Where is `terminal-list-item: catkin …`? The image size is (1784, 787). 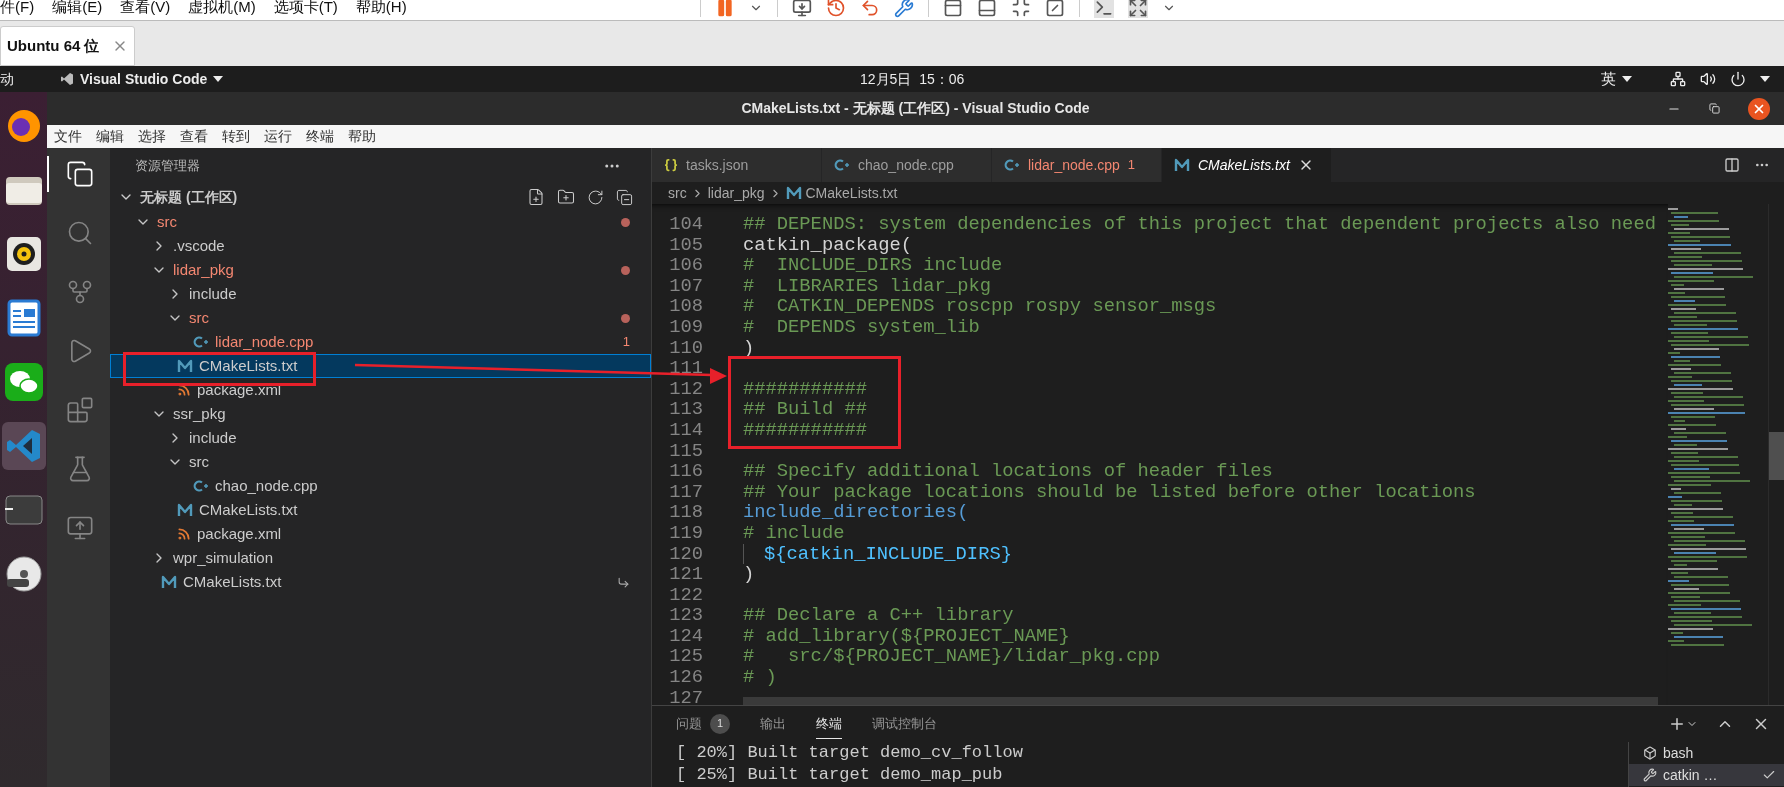
terminal-list-item: catkin … is located at coordinates (1706, 775).